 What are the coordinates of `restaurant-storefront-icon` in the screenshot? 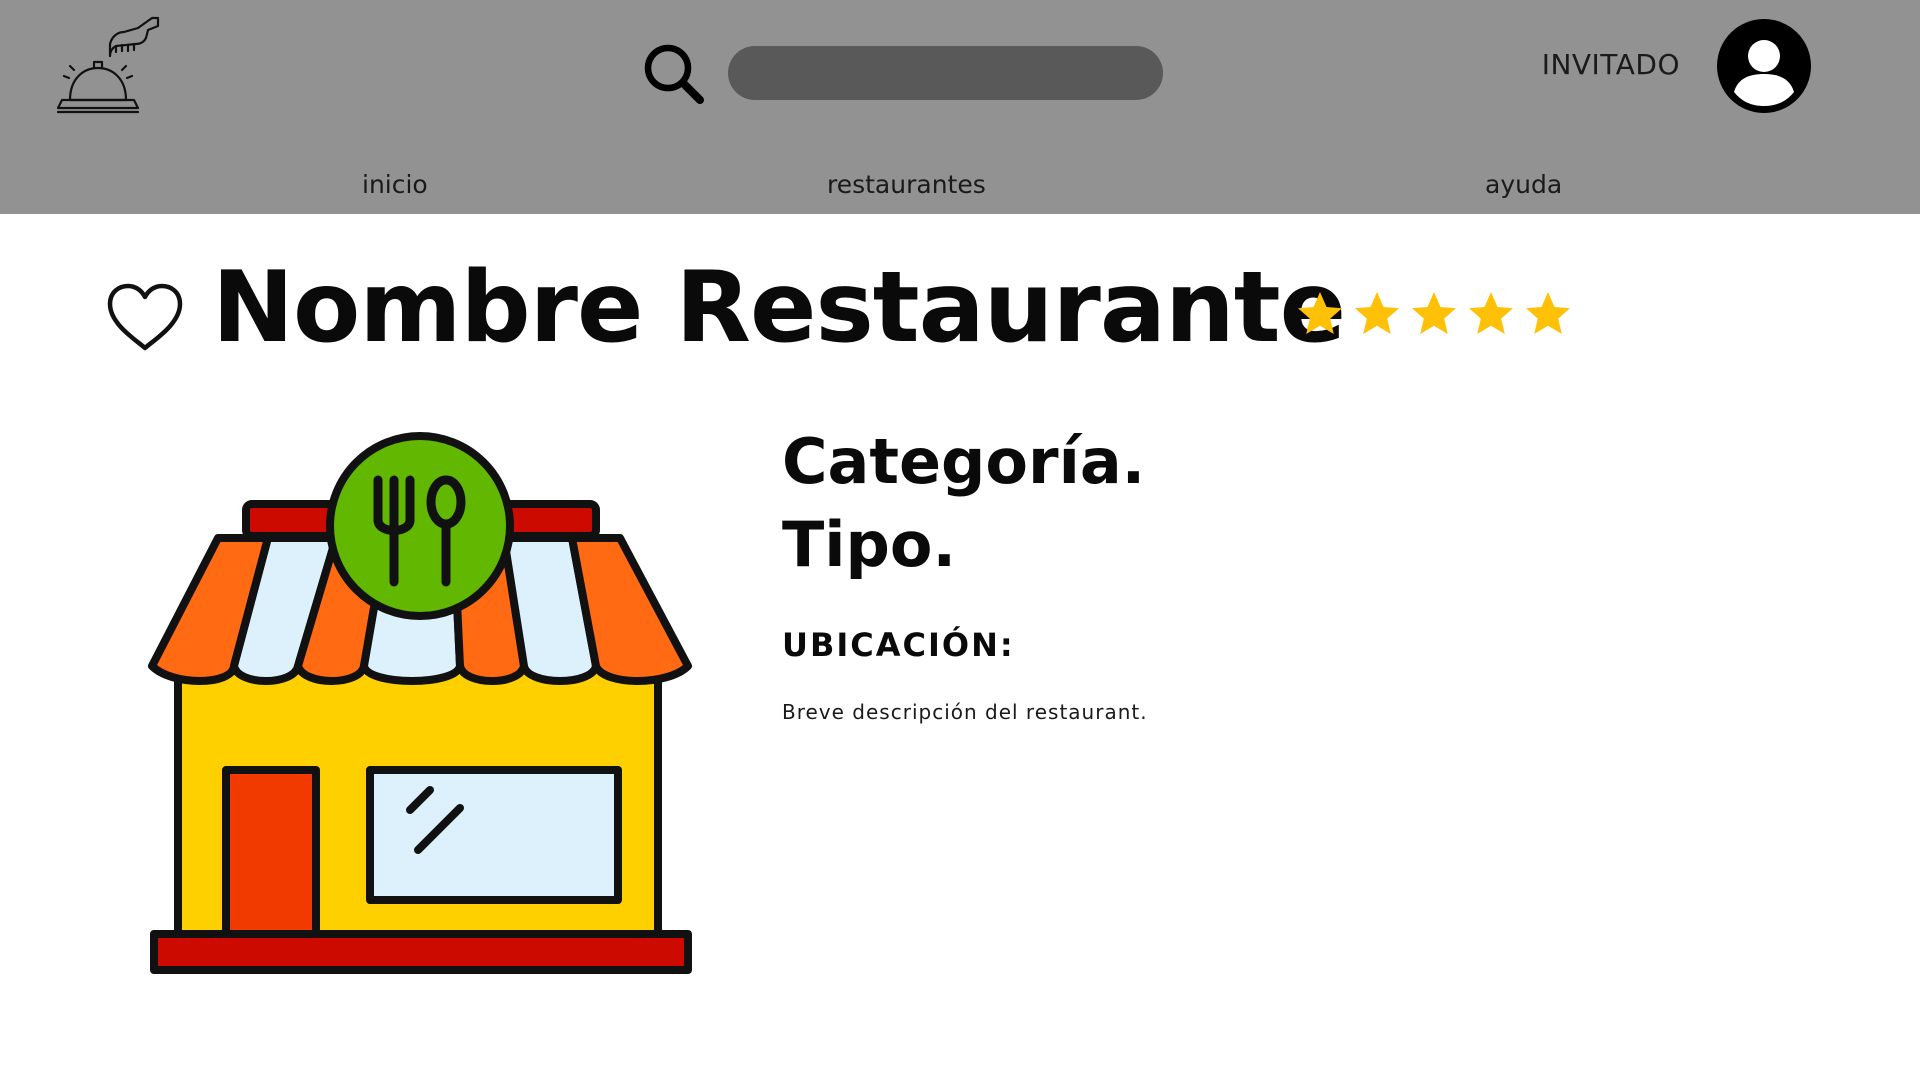 It's located at (420, 703).